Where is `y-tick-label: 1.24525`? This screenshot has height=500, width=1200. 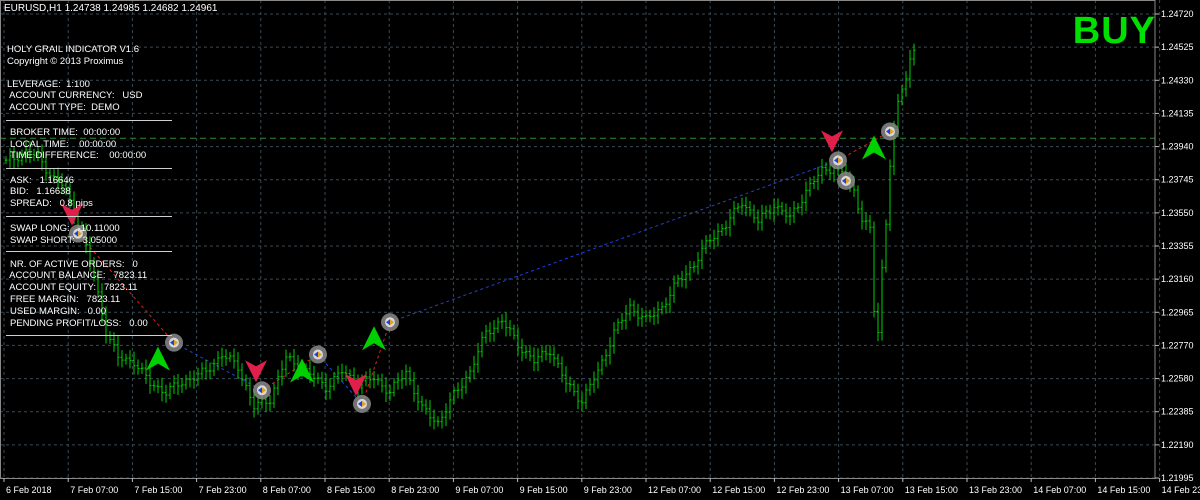 y-tick-label: 1.24525 is located at coordinates (1177, 47).